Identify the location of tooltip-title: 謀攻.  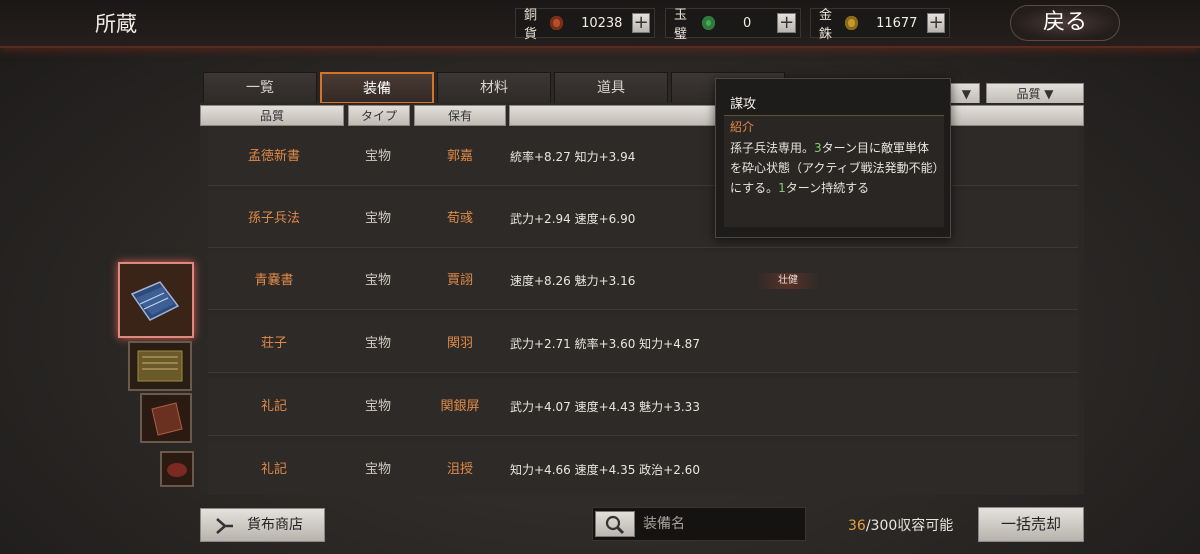
(743, 104).